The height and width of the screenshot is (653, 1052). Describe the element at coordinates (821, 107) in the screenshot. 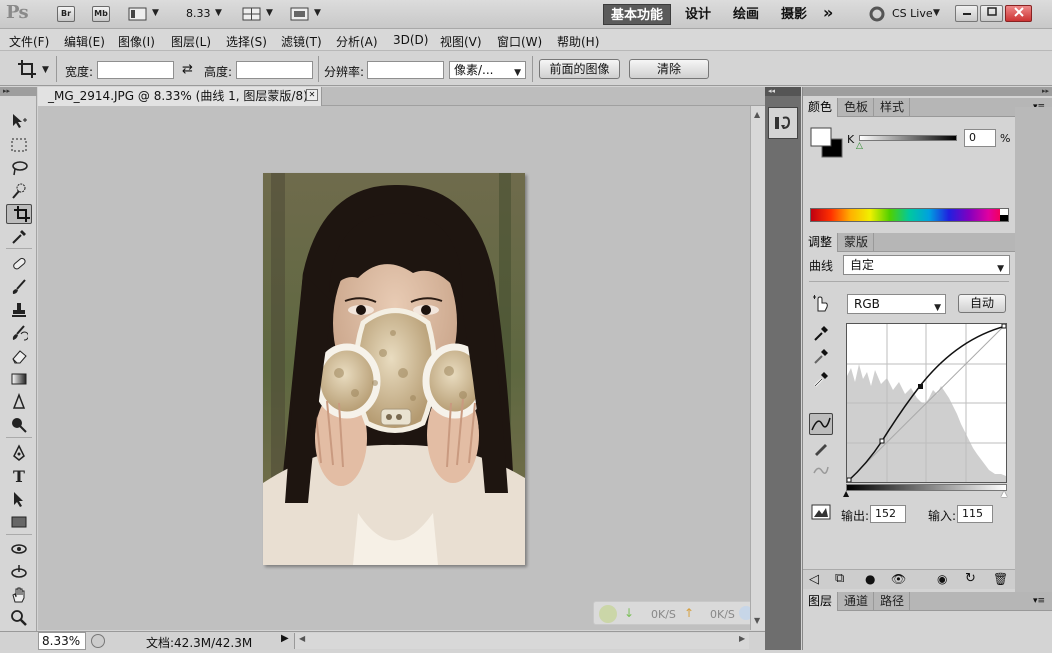

I see `tab-color: 颜色` at that location.